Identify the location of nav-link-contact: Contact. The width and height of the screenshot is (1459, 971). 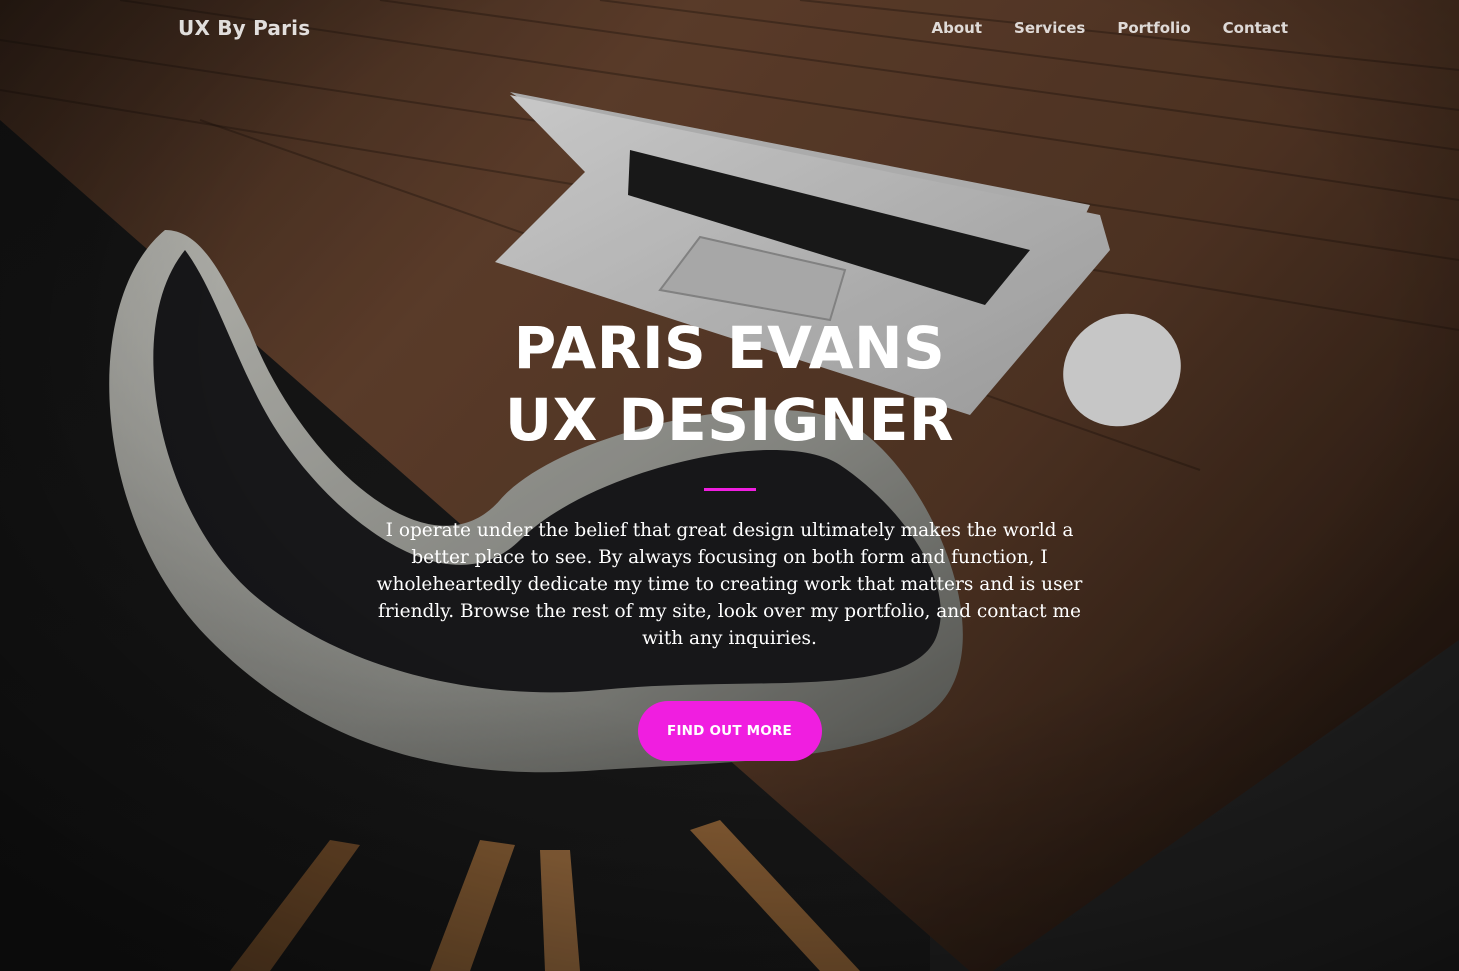
(1255, 28).